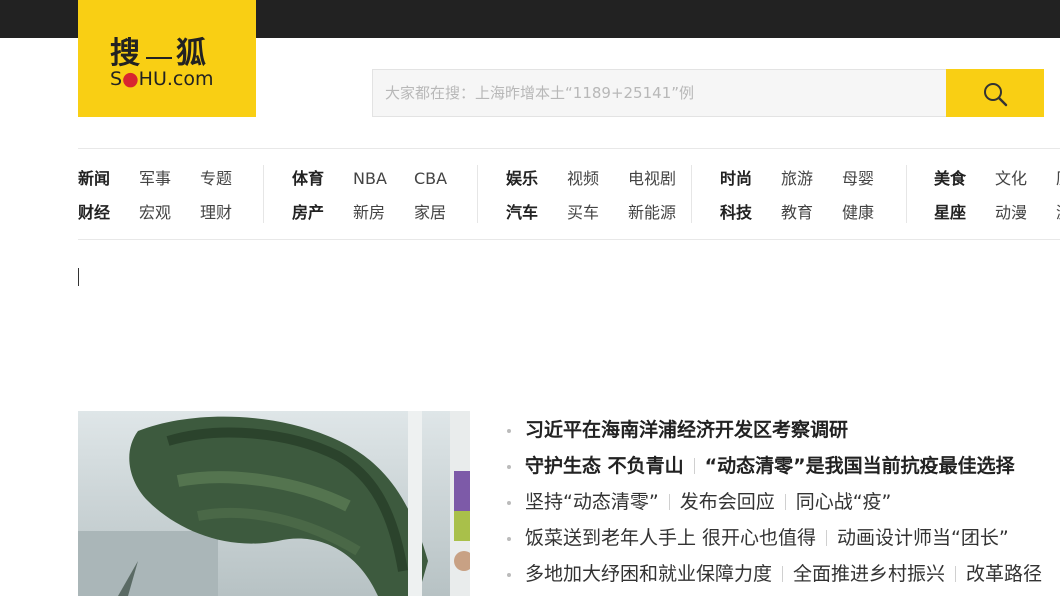 This screenshot has height=598, width=1060. What do you see at coordinates (604, 466) in the screenshot?
I see `news-link: 守护生态 不负青山` at bounding box center [604, 466].